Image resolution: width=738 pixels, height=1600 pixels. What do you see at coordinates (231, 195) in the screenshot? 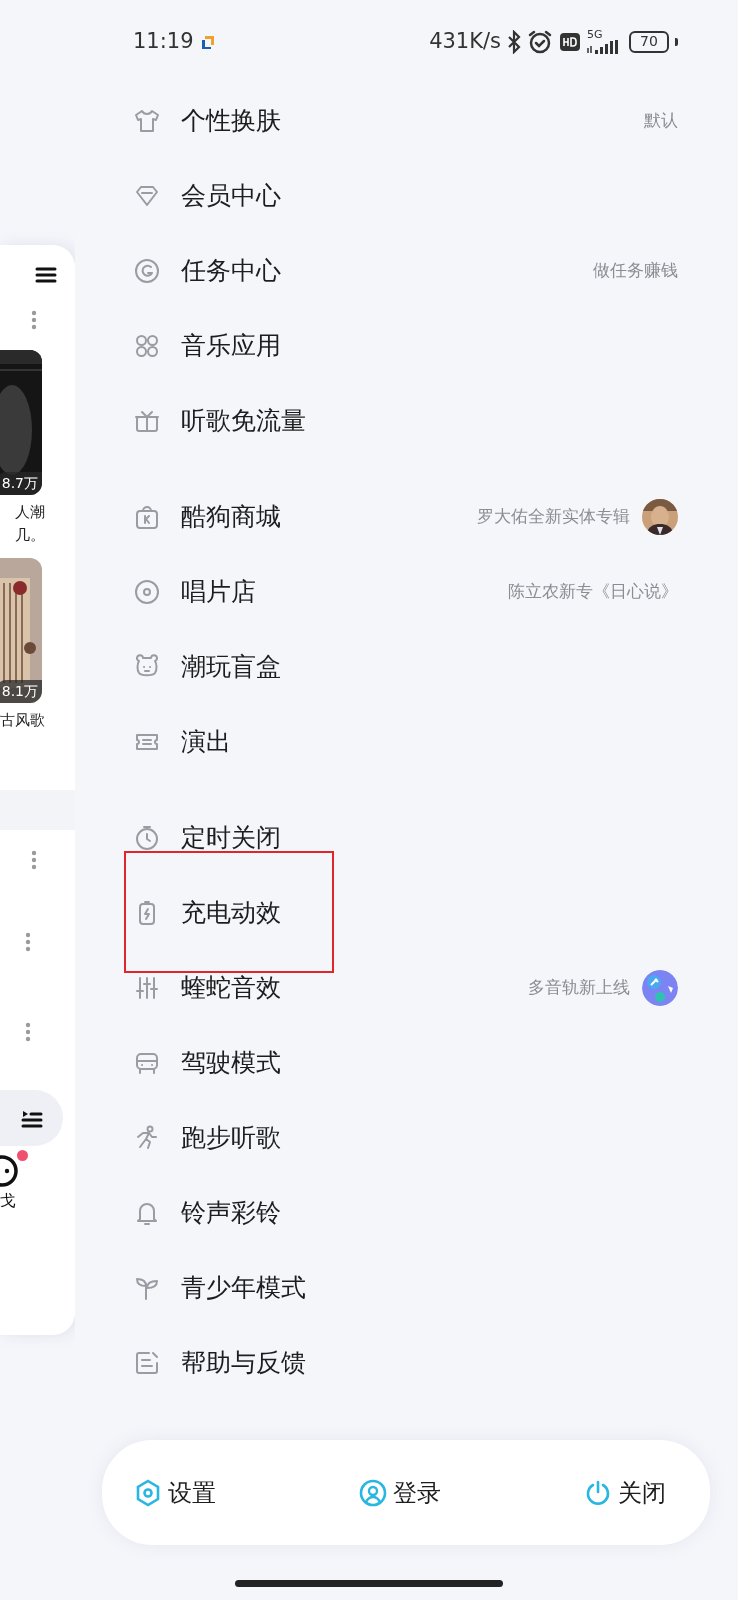
I see `menu-item-label: 会员中心` at bounding box center [231, 195].